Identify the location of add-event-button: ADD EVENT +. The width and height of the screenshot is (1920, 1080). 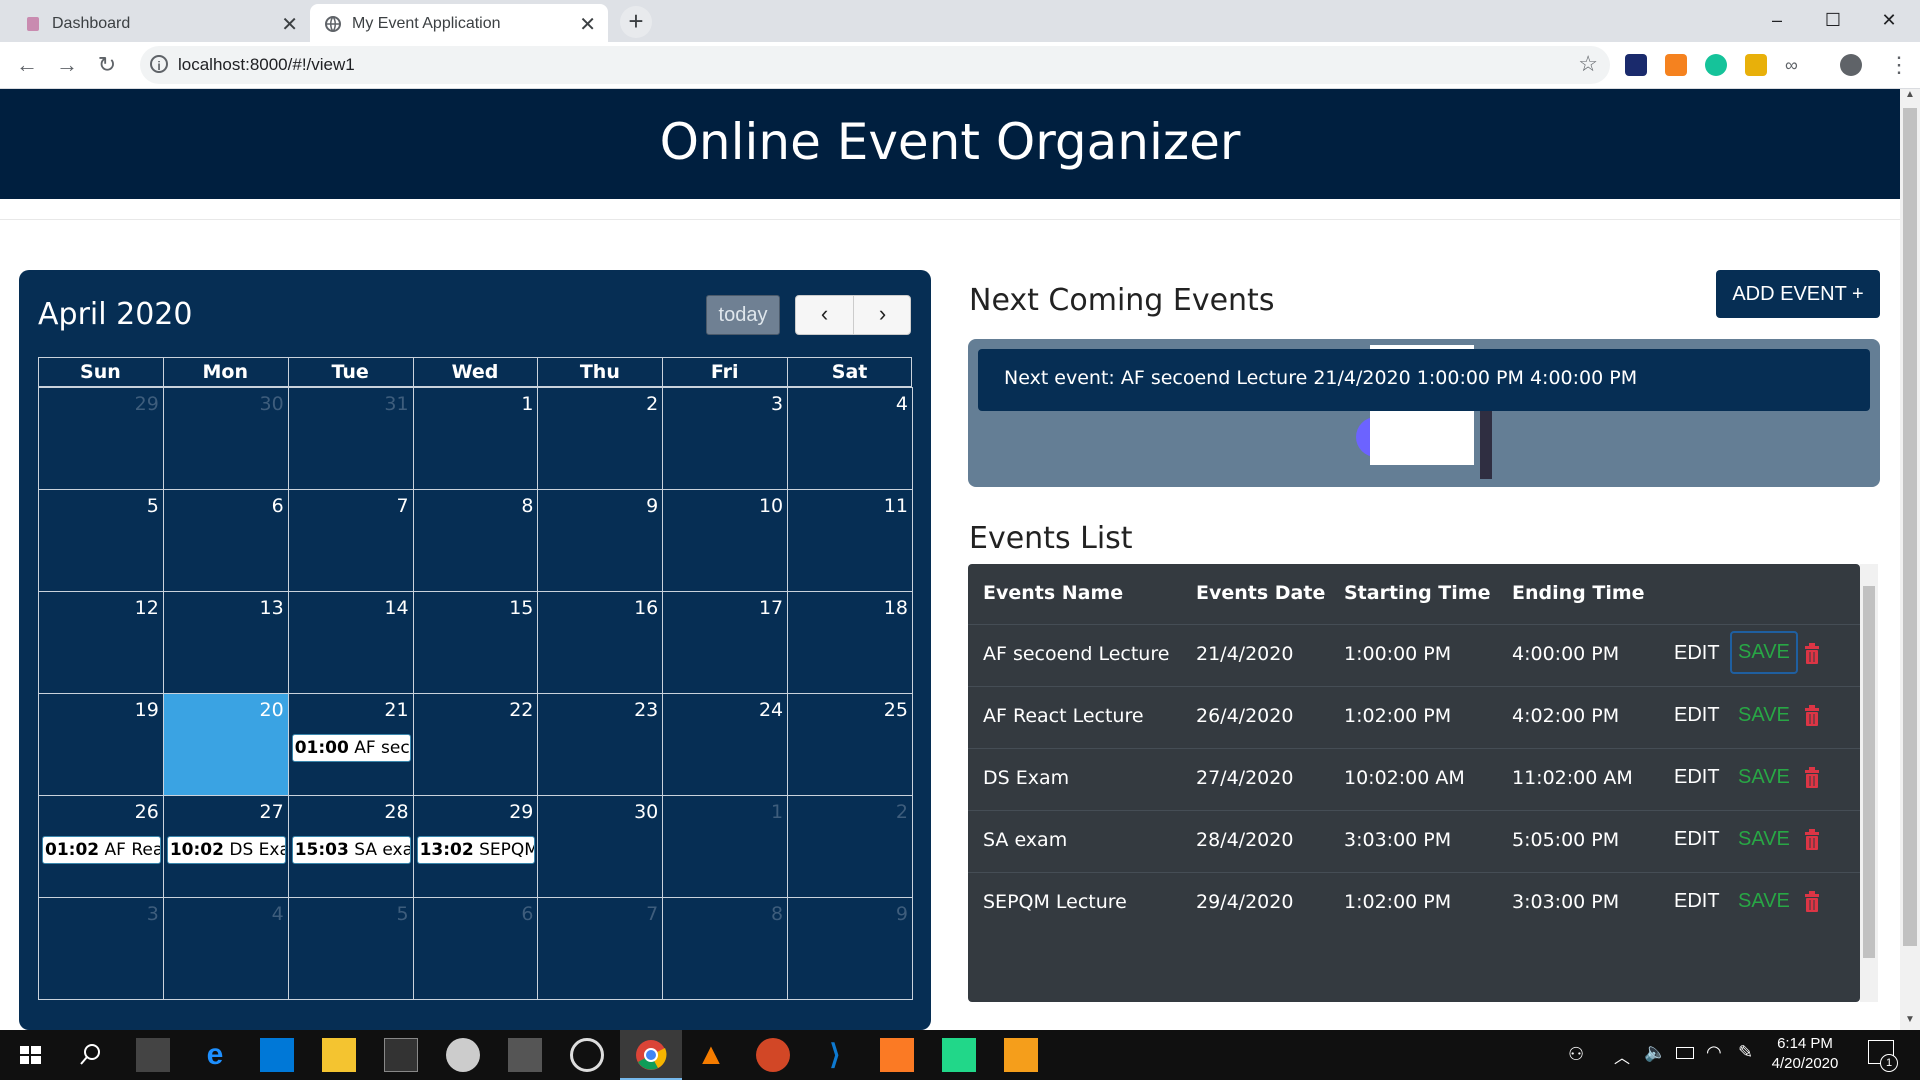
(1798, 294).